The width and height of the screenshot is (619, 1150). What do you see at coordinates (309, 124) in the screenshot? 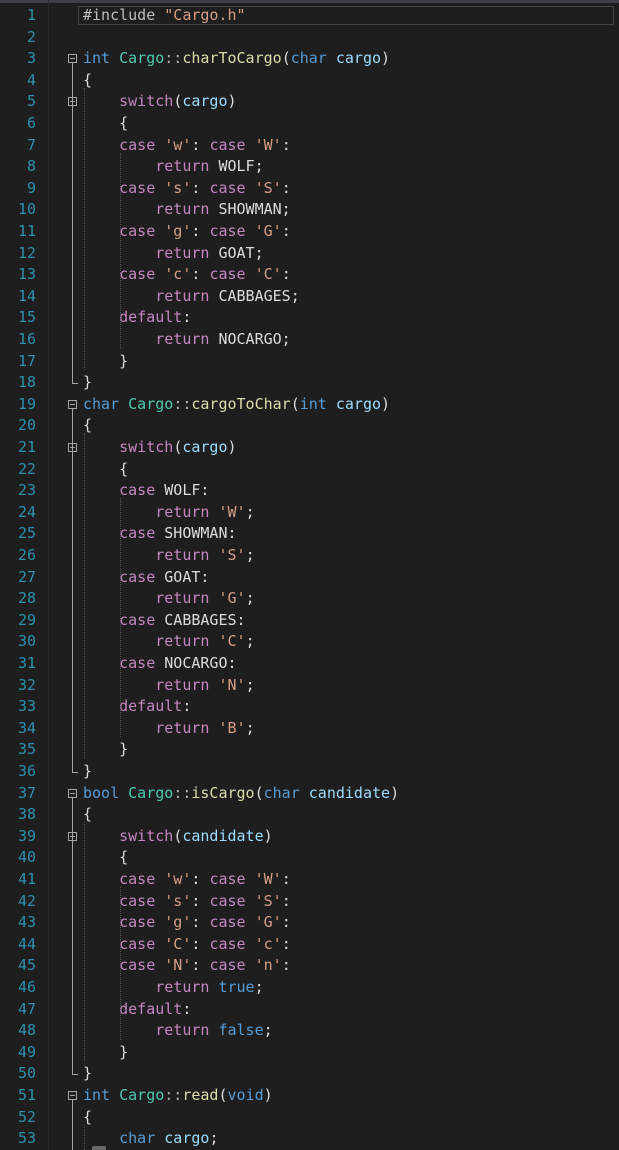
I see `code-line: 6 {` at bounding box center [309, 124].